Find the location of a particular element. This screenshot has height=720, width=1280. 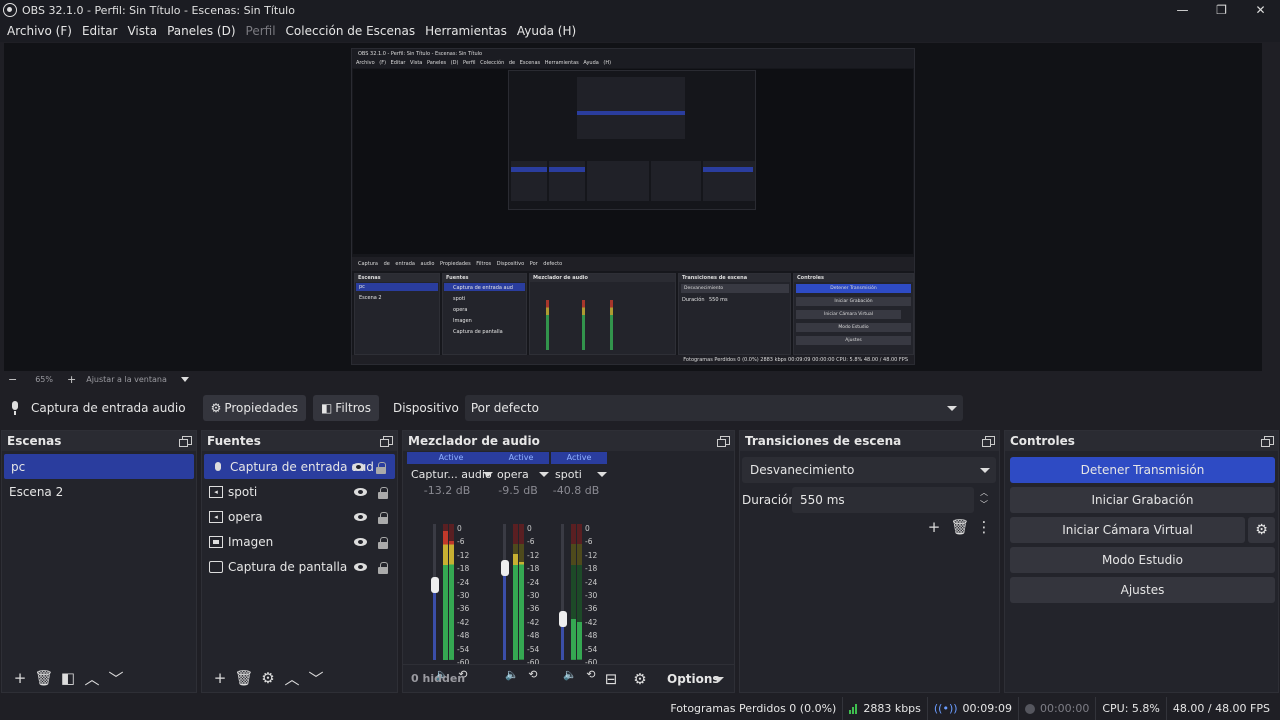

start-virtual-camera-button: Iniciar Cámara Virtual is located at coordinates (1127, 530).